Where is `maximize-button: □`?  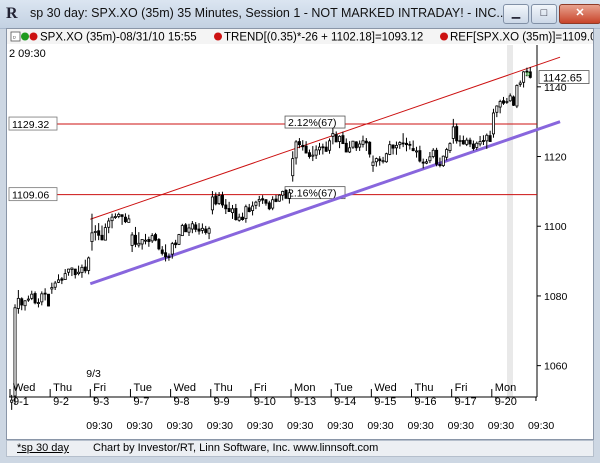 maximize-button: □ is located at coordinates (544, 14).